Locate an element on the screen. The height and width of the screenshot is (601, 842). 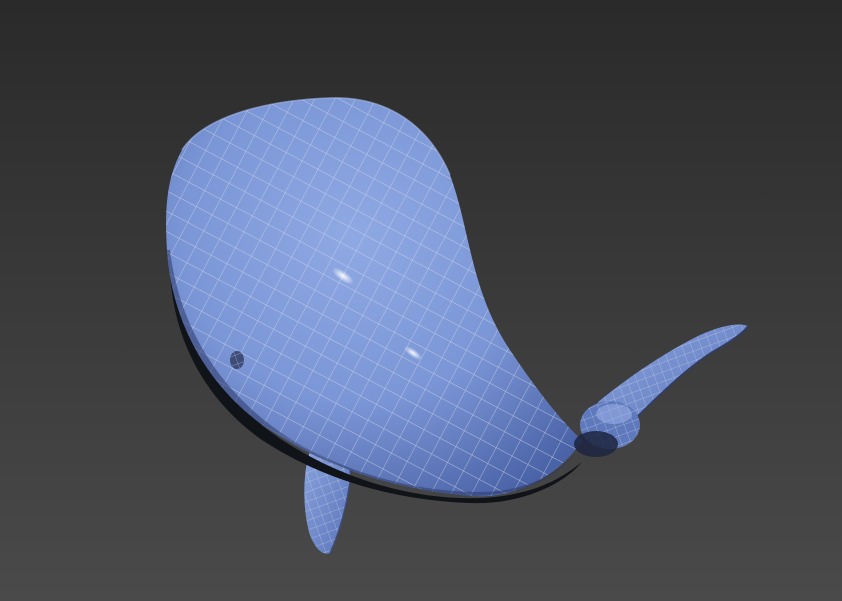
eye is located at coordinates (237, 360).